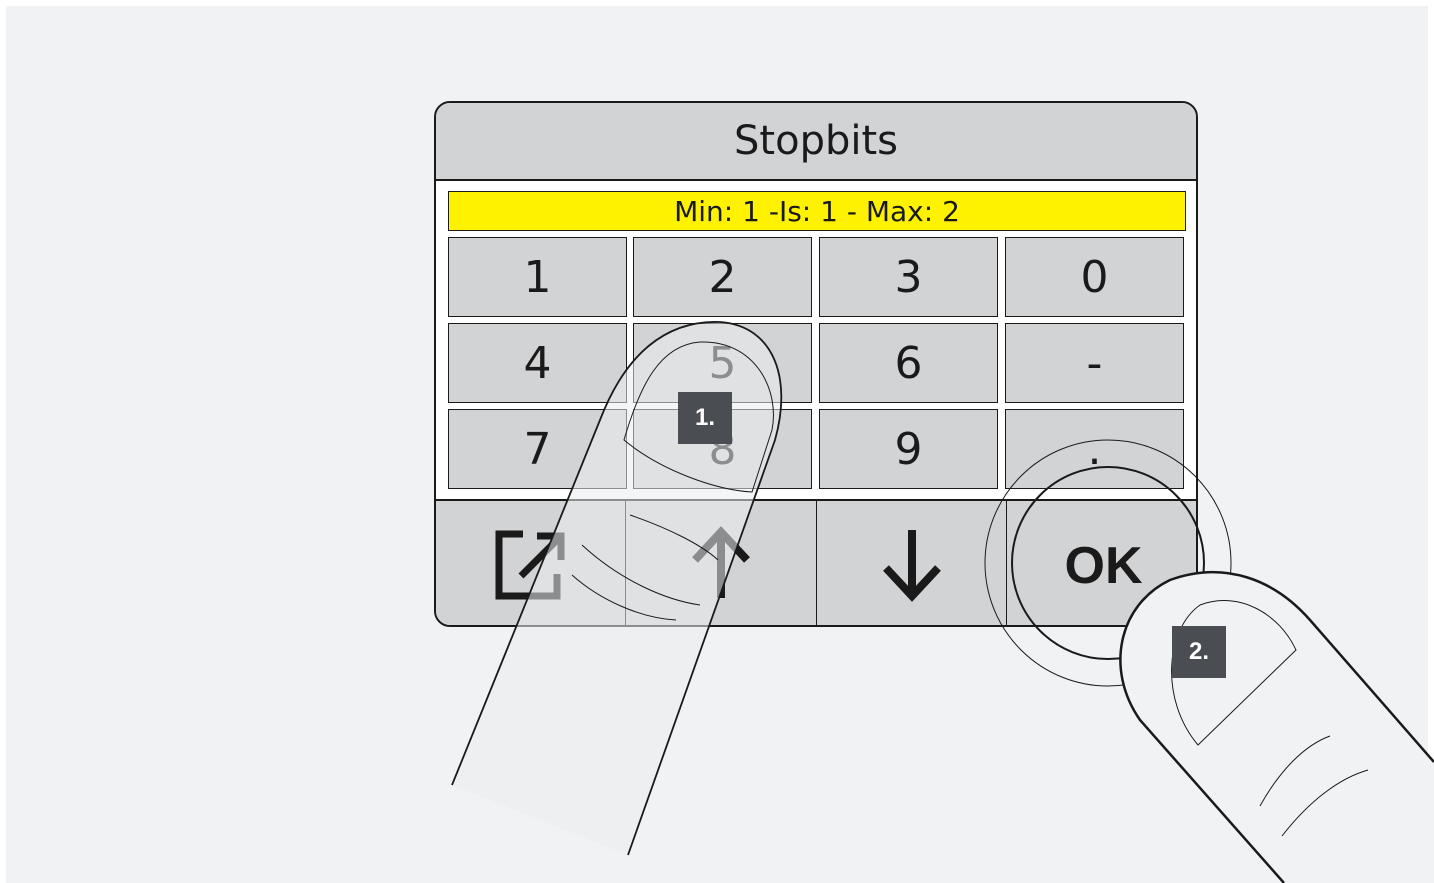 This screenshot has width=1434, height=883. I want to click on key-3: 3, so click(908, 277).